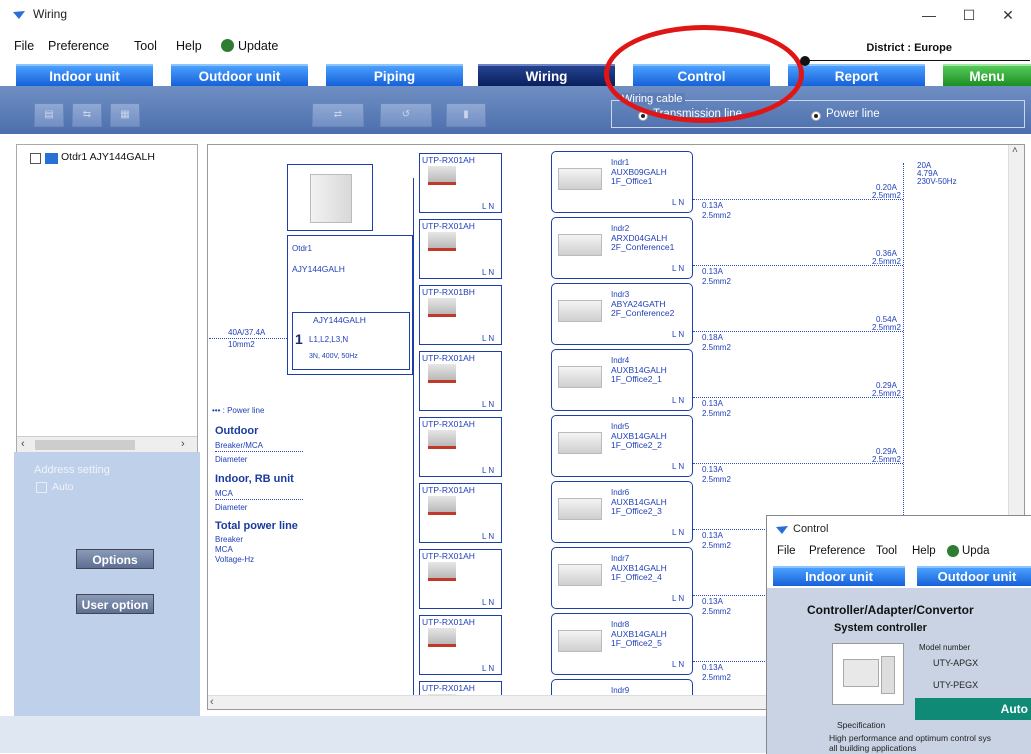 The image size is (1031, 754). What do you see at coordinates (955, 685) in the screenshot?
I see `model-pegx: UTY-PEGX` at bounding box center [955, 685].